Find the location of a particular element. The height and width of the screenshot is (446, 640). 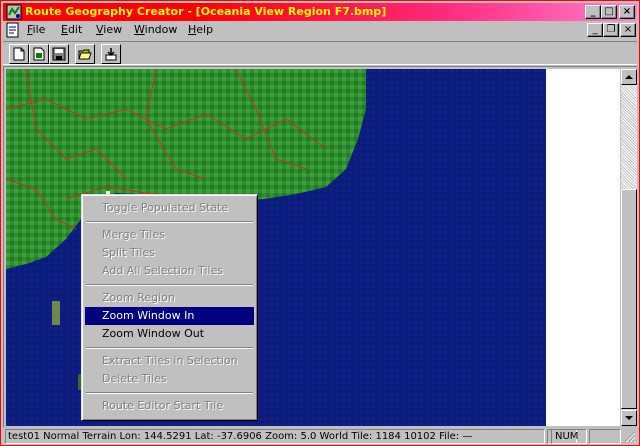

vertical-scrollbar is located at coordinates (629, 247).